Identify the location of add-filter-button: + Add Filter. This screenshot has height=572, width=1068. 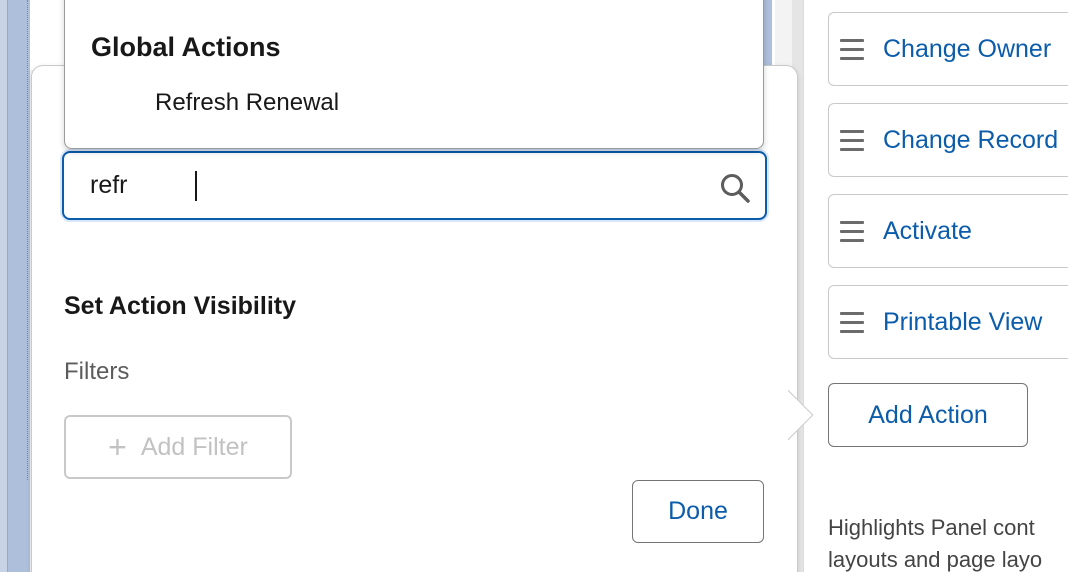
(178, 447).